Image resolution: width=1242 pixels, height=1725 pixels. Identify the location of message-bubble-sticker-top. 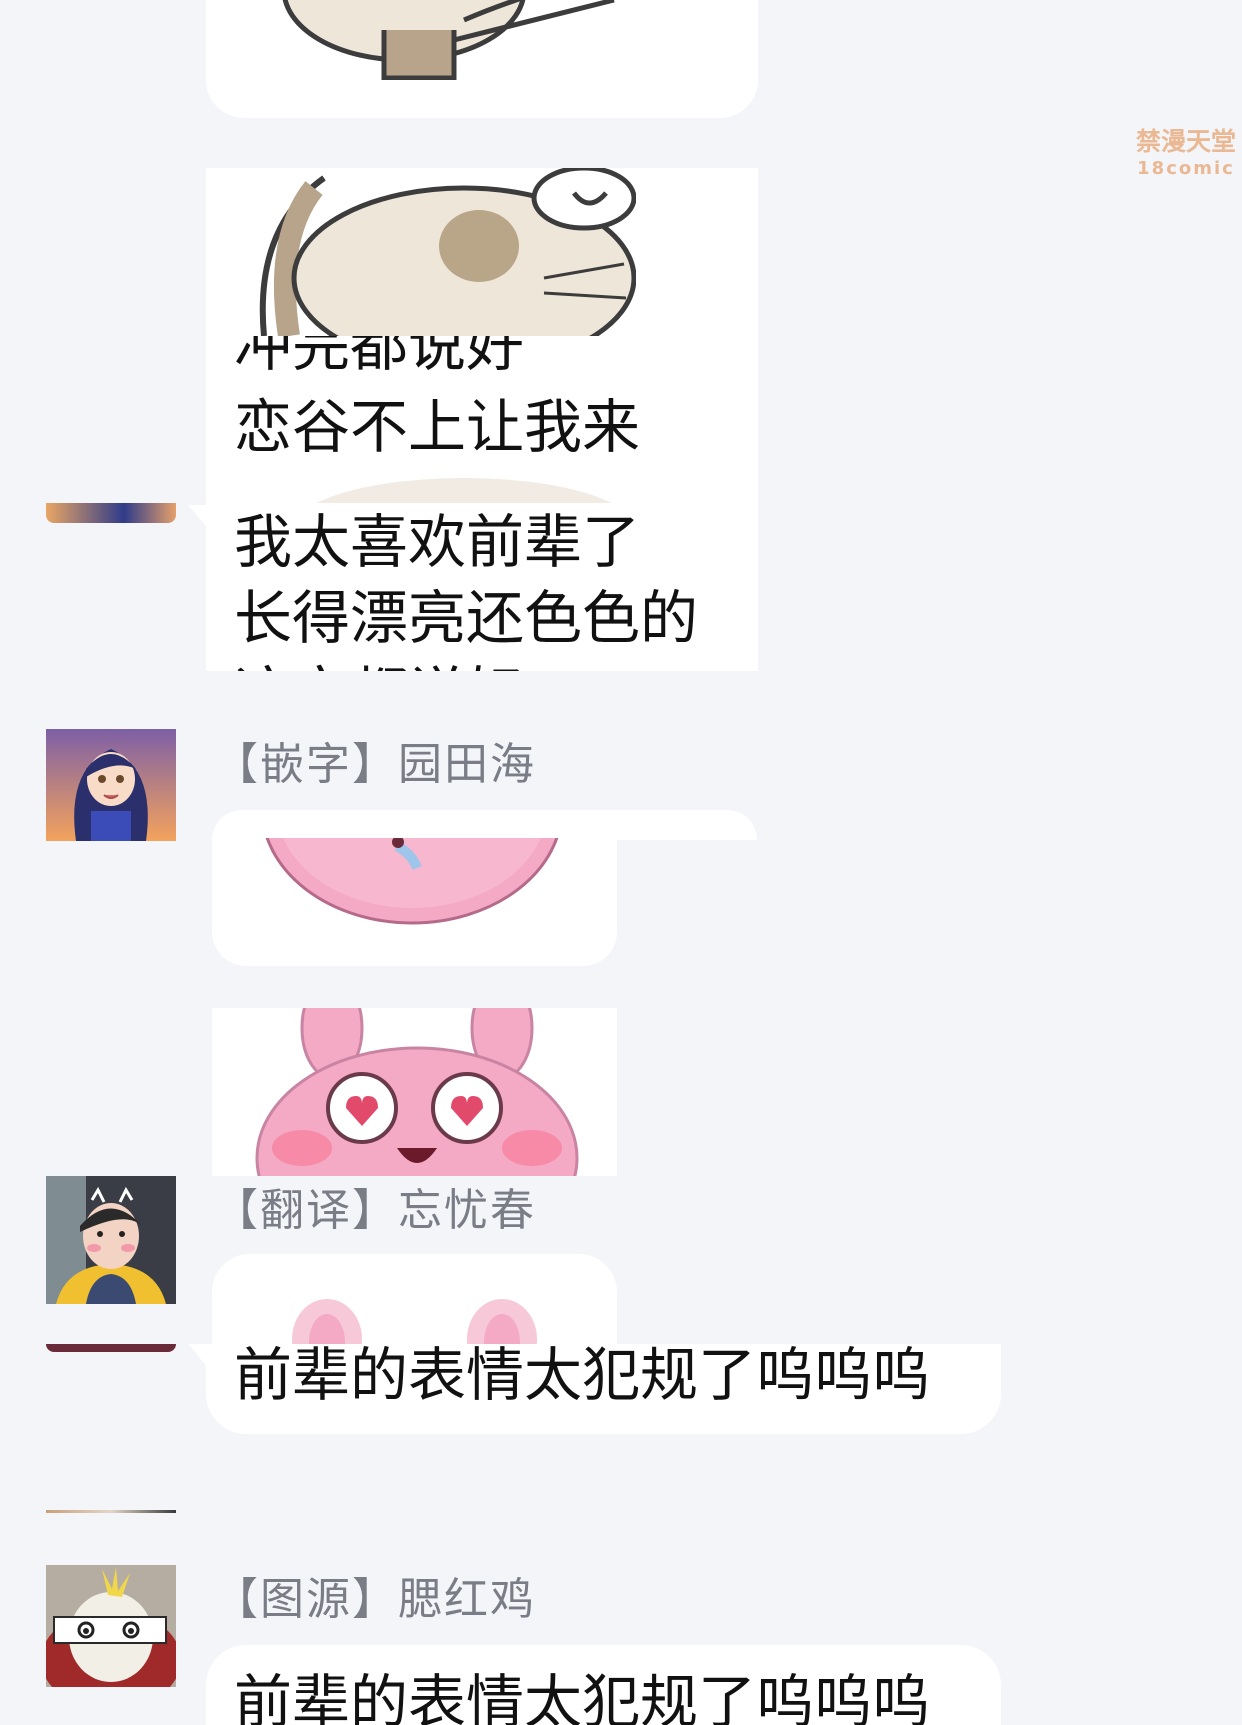
(482, 59).